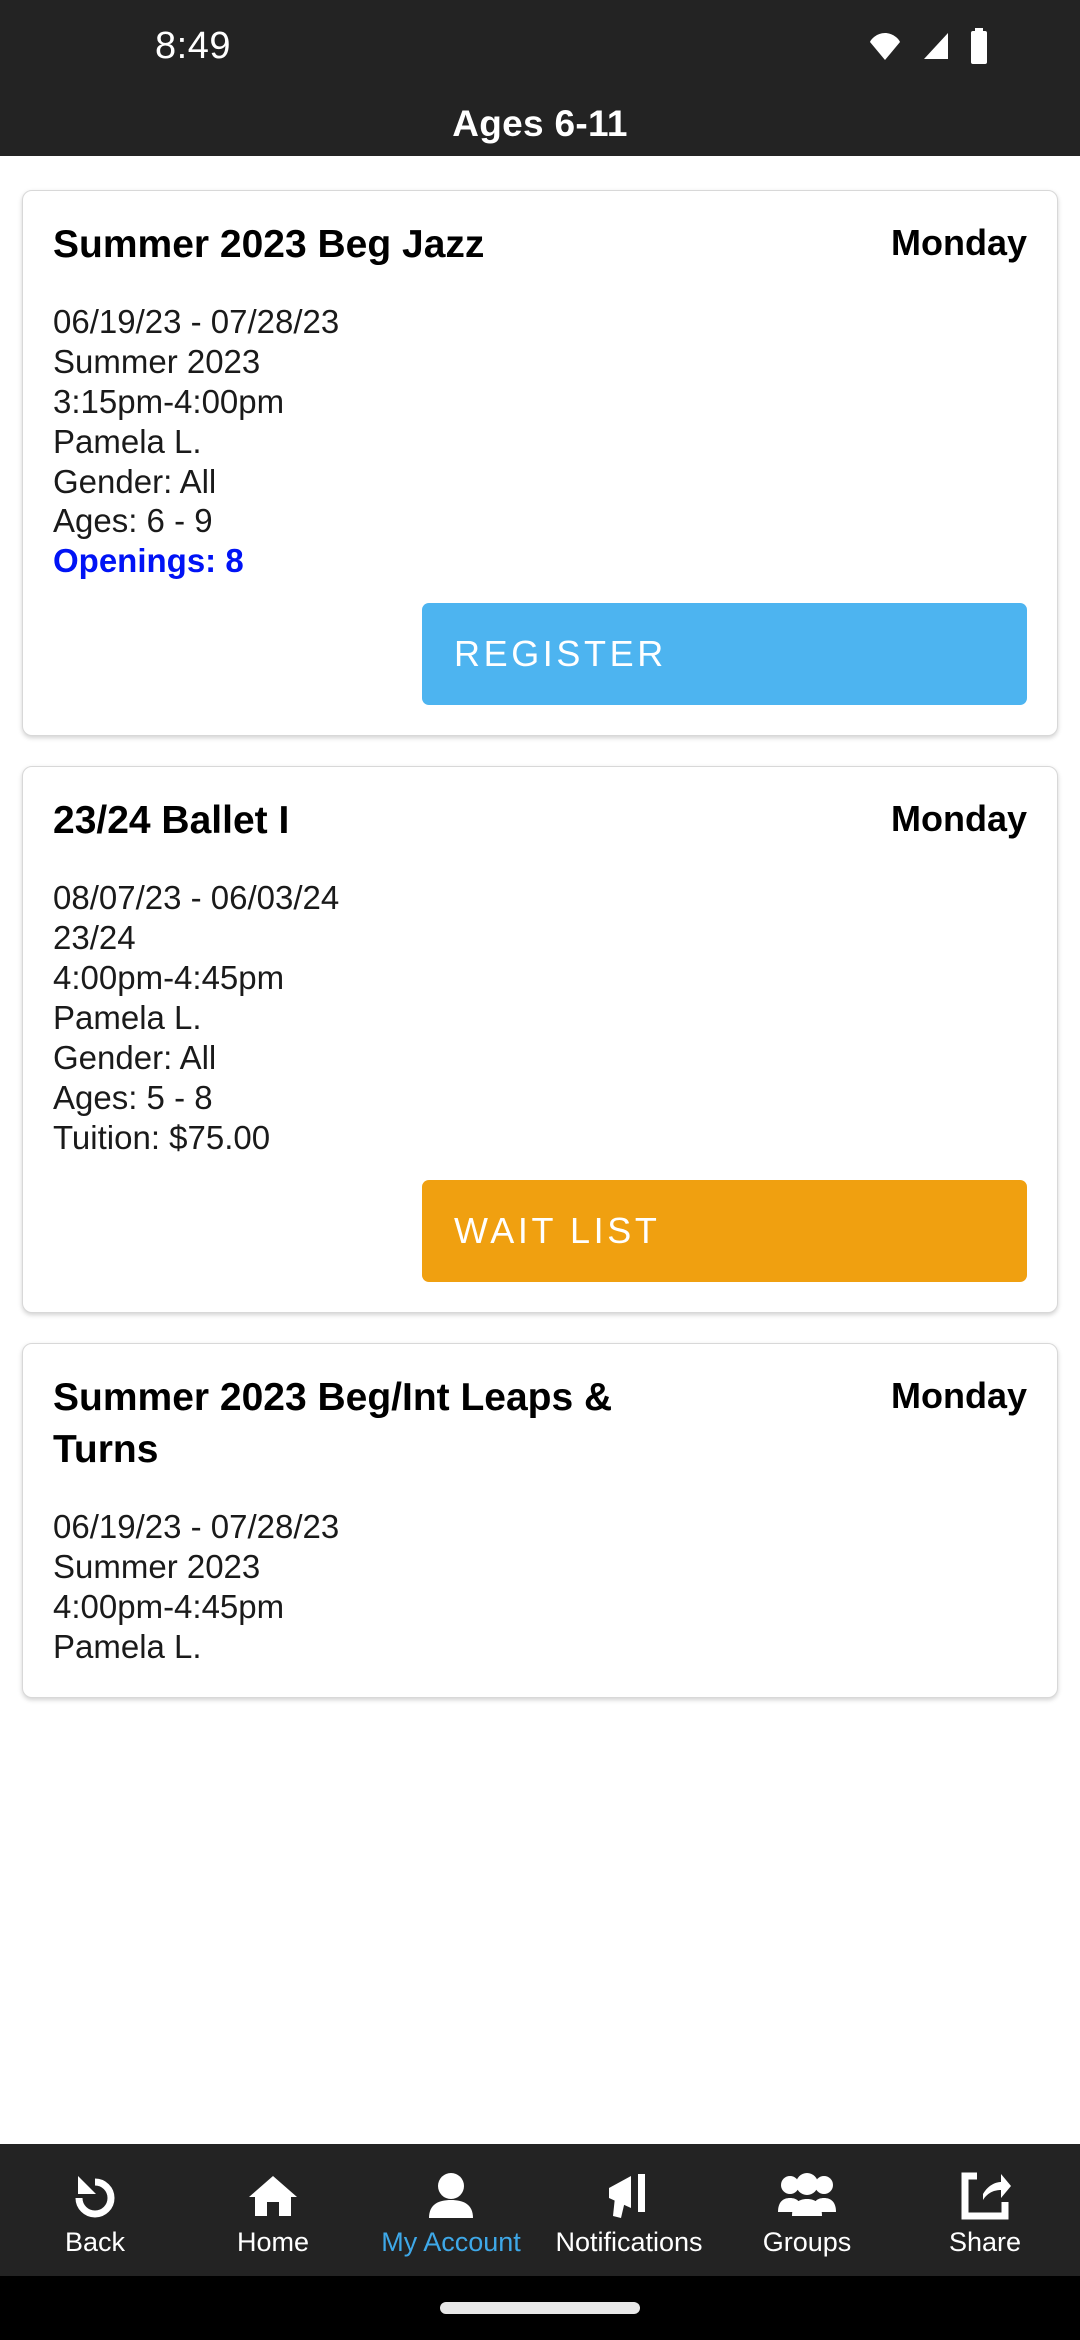  I want to click on undo-arrow-icon, so click(95, 2193).